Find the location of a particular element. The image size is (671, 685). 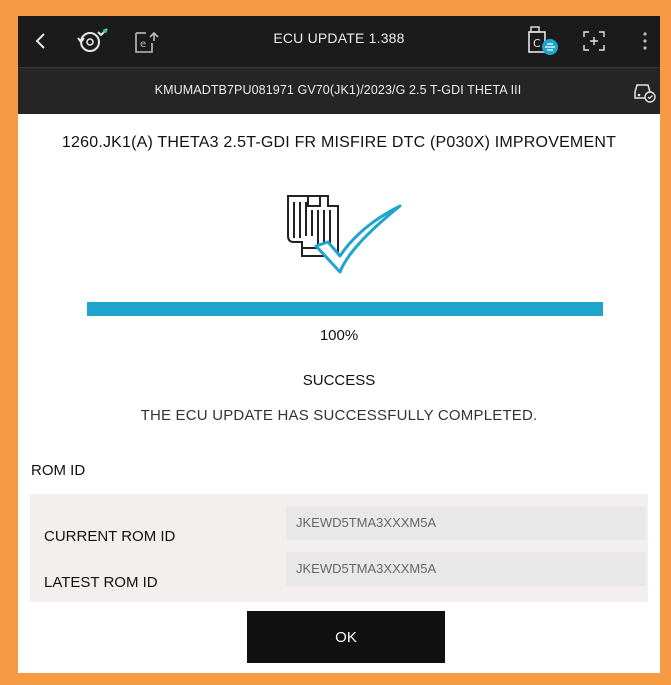

document-upload-icon: e is located at coordinates (146, 41).